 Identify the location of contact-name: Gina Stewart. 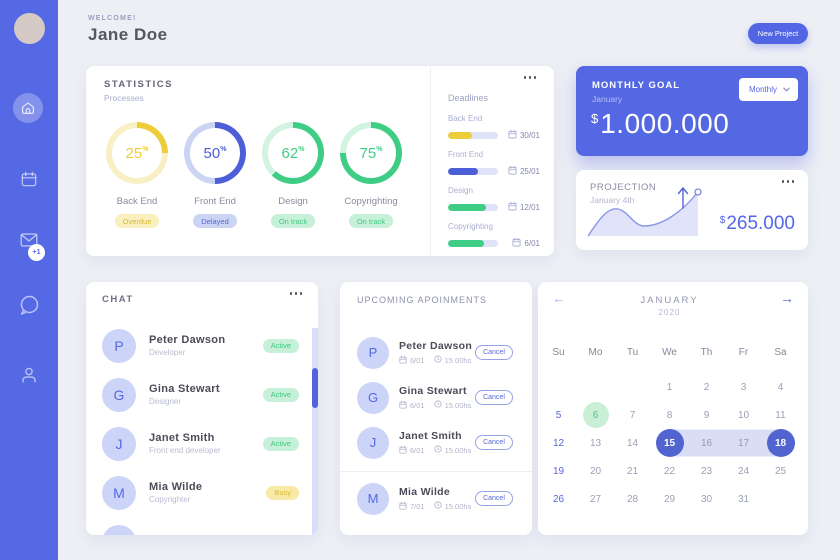
(184, 389).